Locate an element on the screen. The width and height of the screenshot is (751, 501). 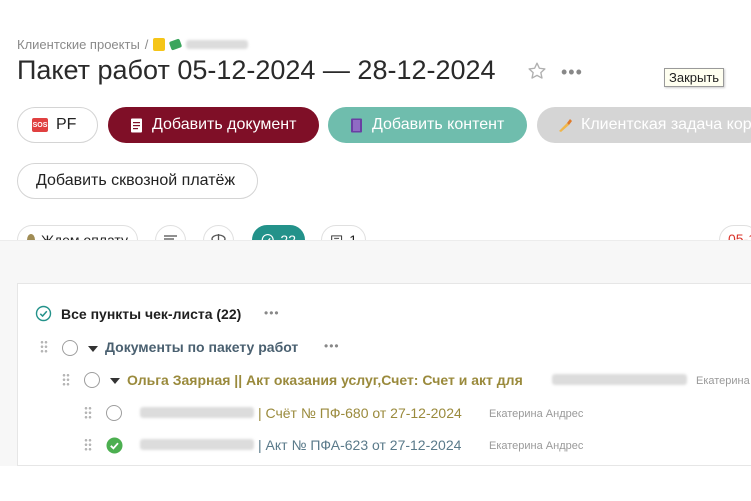
redacted-project-name is located at coordinates (217, 44).